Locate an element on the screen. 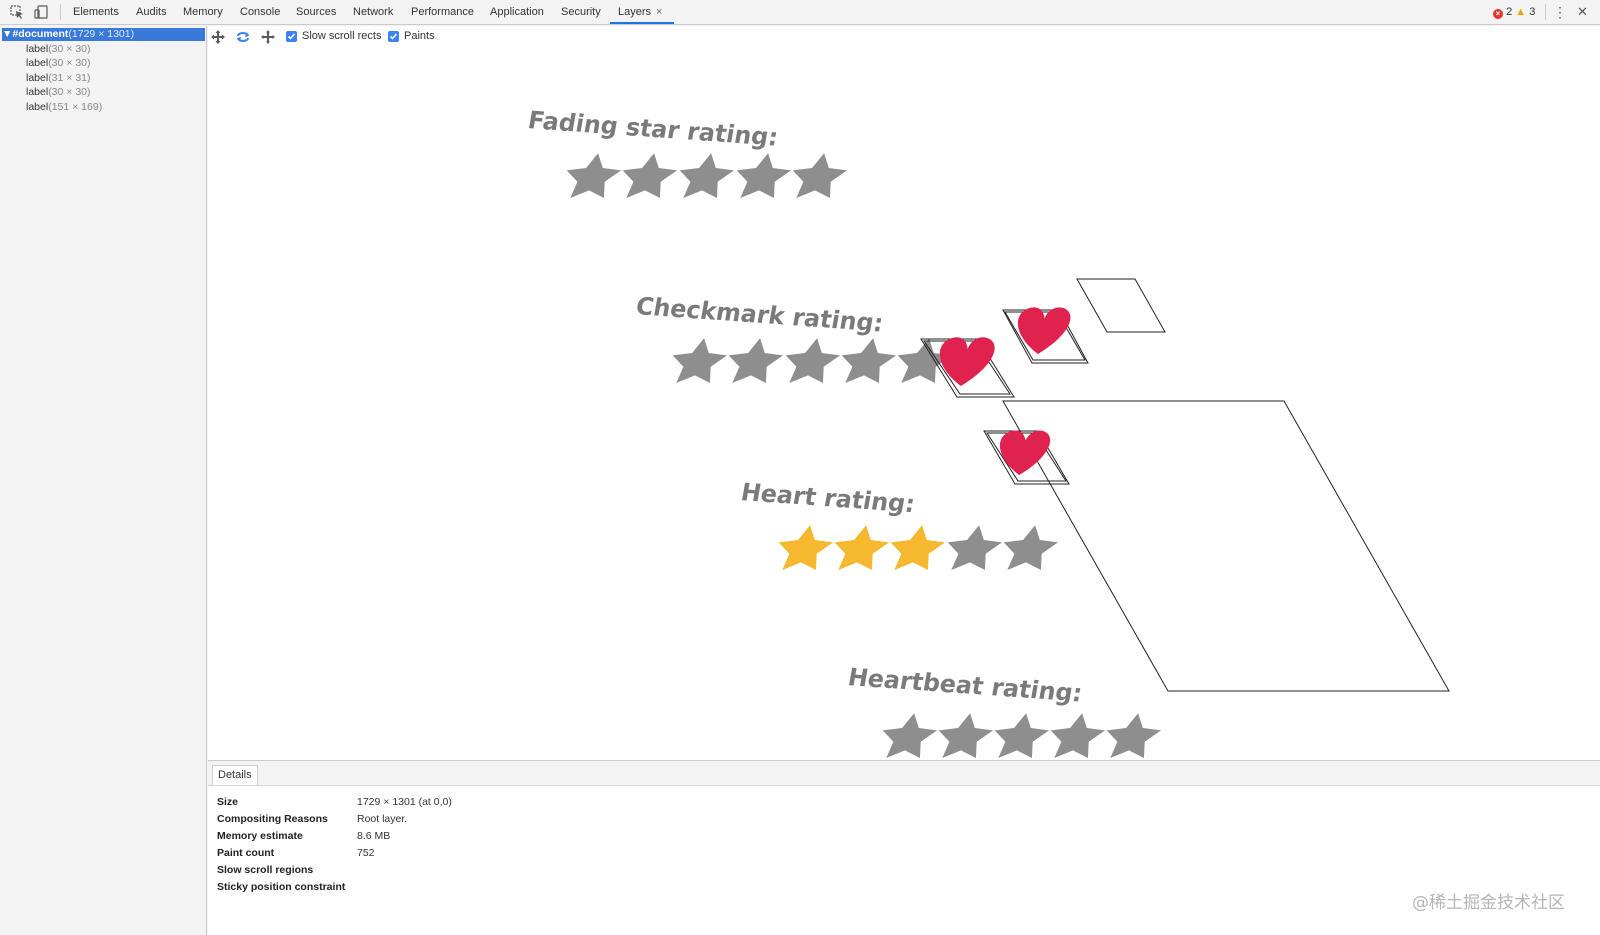 Image resolution: width=1600 pixels, height=935 pixels. heart-heading: Heart rating: is located at coordinates (828, 498).